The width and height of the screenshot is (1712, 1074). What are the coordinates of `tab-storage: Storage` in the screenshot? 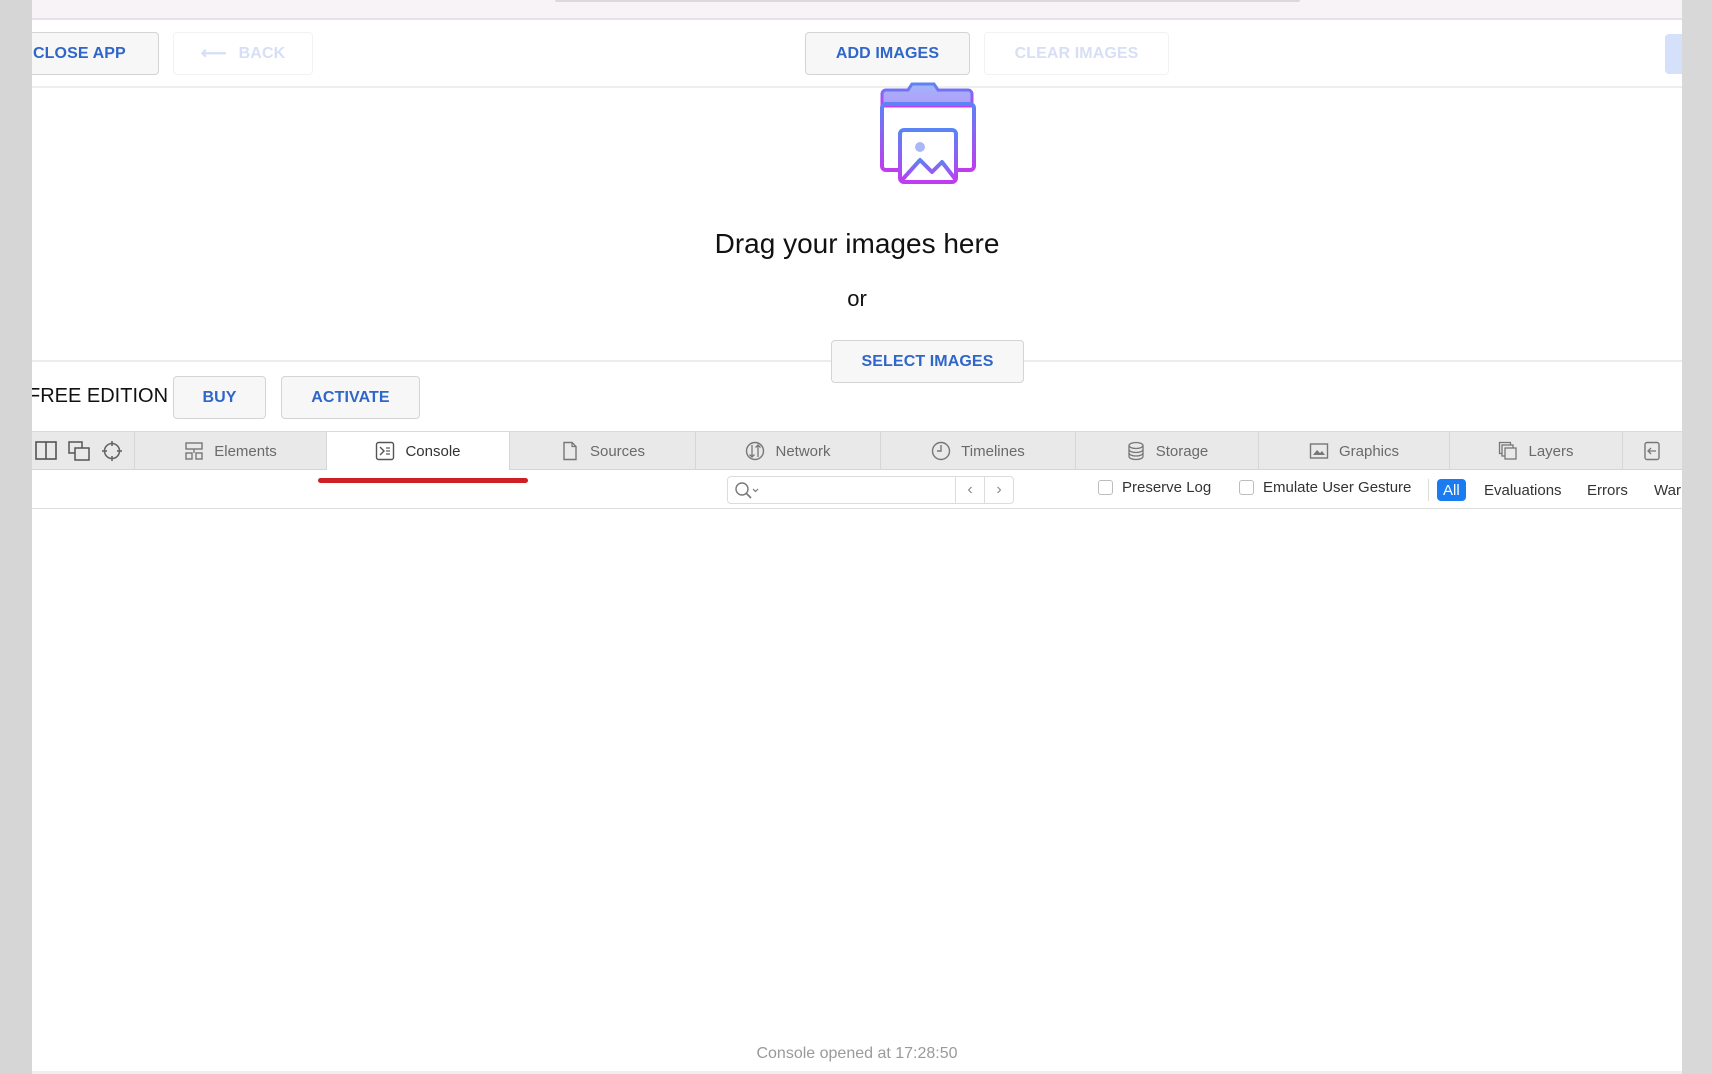 It's located at (1166, 451).